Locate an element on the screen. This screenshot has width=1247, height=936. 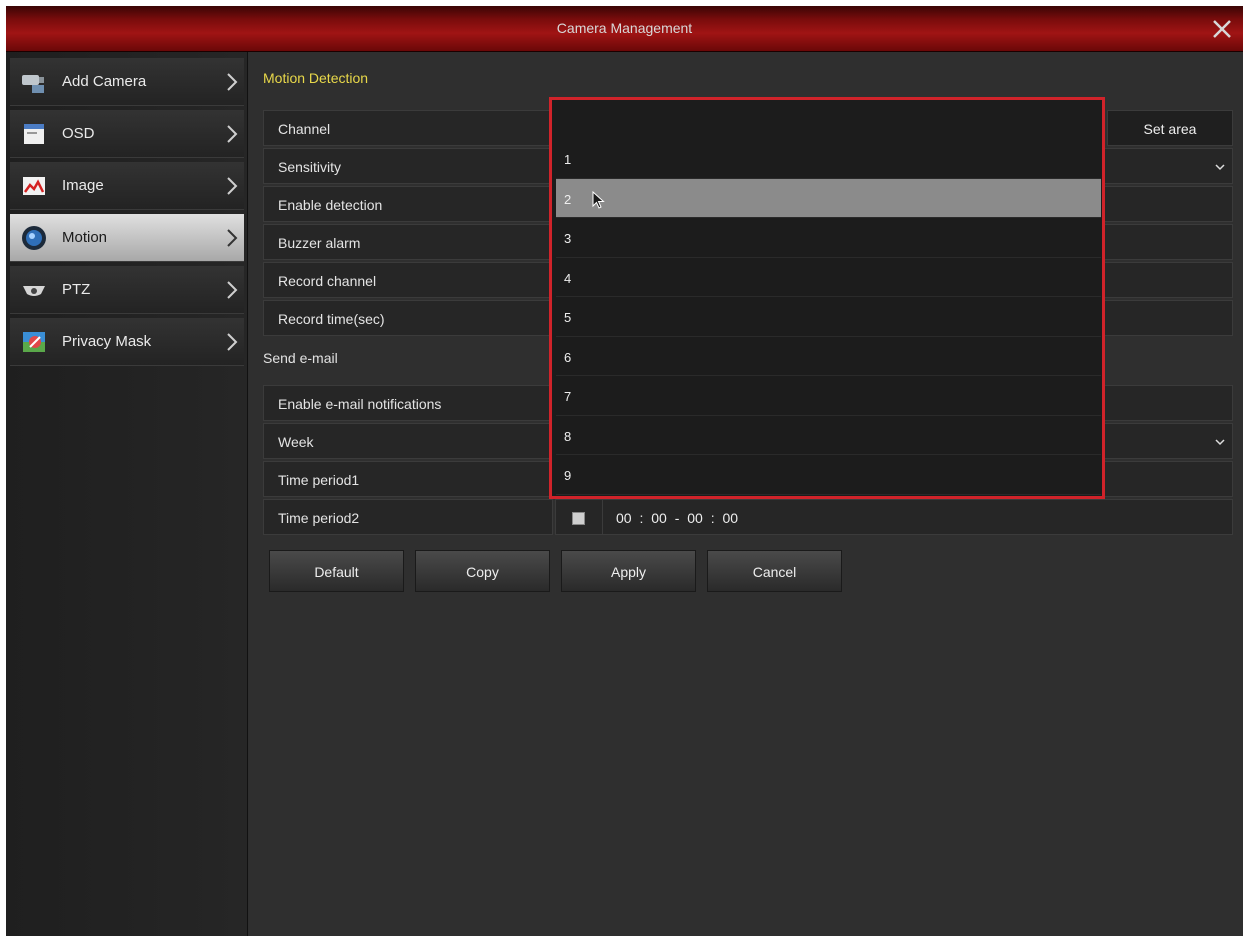
sidebar-item-osd: OSD is located at coordinates (127, 134).